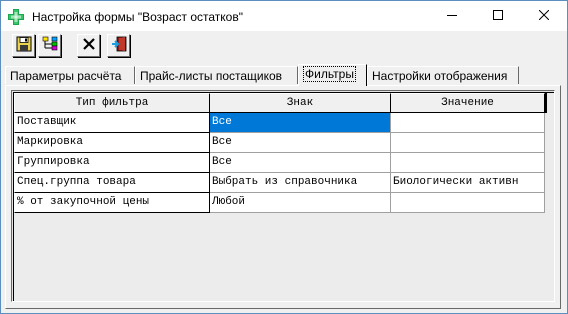  Describe the element at coordinates (16, 17) in the screenshot. I see `green-cross-icon` at that location.